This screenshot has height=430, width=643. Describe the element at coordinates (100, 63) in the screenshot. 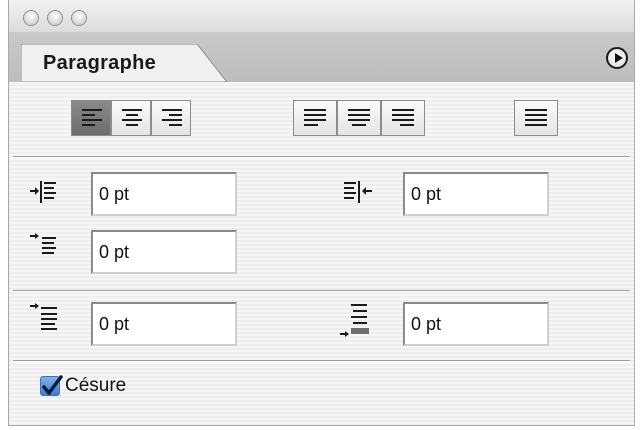

I see `tab-label: Paragraphe` at that location.